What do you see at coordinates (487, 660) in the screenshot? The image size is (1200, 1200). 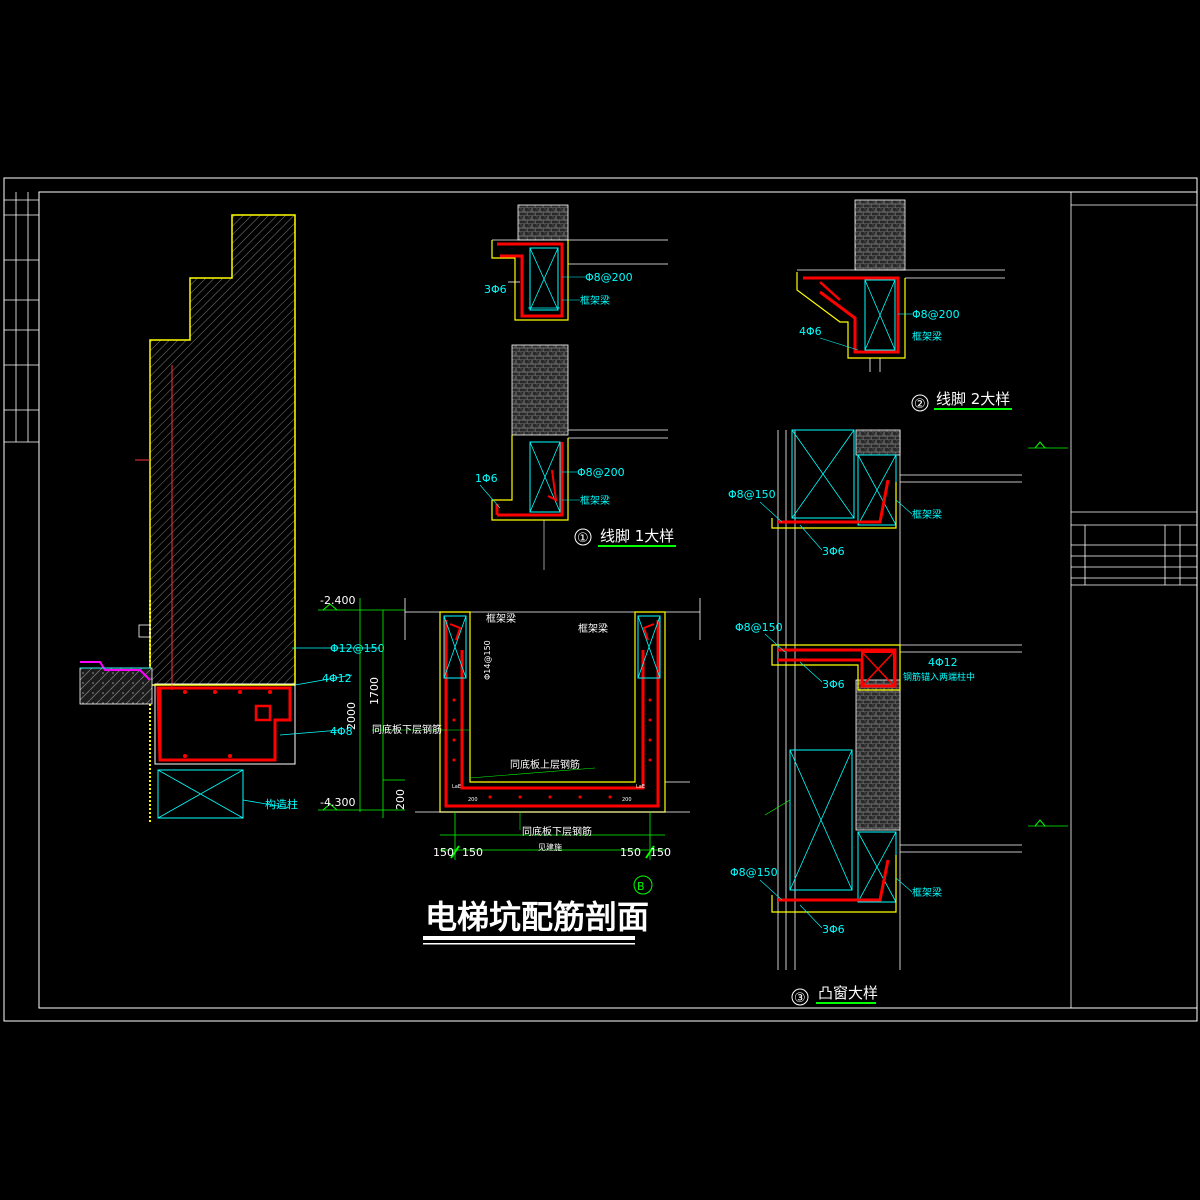 I see `label-wall-rebar: Φ14@150` at bounding box center [487, 660].